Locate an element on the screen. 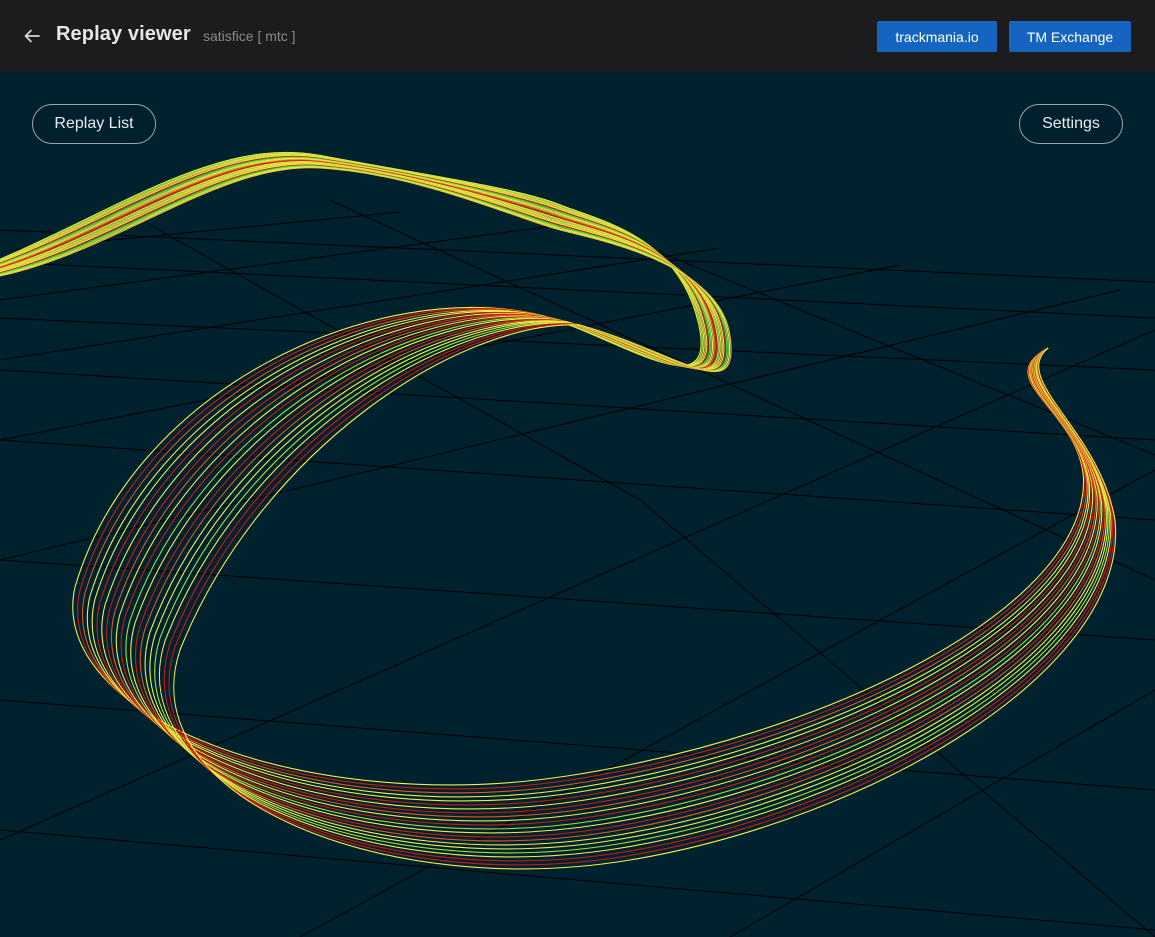 The height and width of the screenshot is (937, 1155). replay-list-button: Replay List is located at coordinates (94, 124).